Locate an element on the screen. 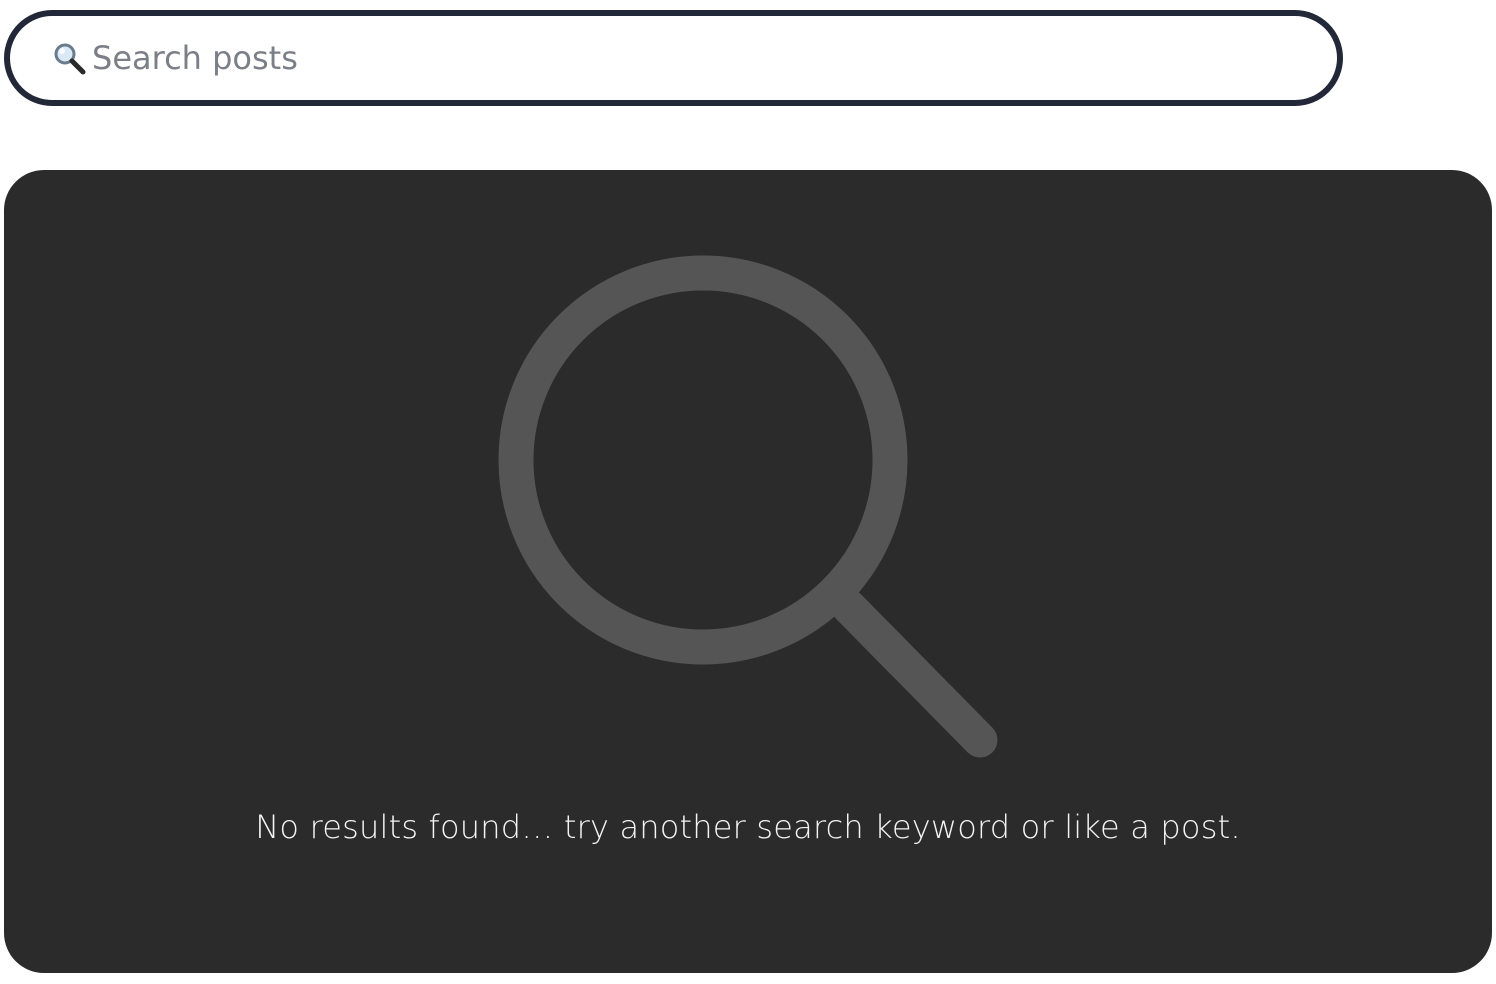 The width and height of the screenshot is (1496, 984). search-icon is located at coordinates (69, 58).